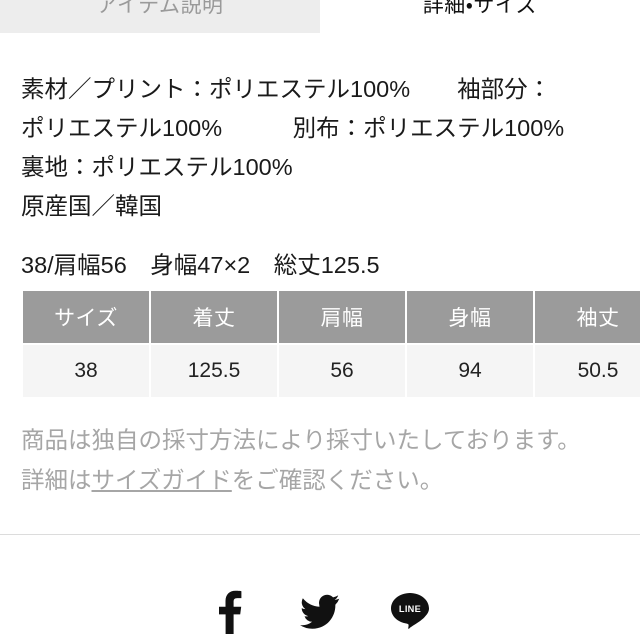 Image resolution: width=640 pixels, height=640 pixels. Describe the element at coordinates (214, 317) in the screenshot. I see `size-table-header-cell: 着丈` at that location.